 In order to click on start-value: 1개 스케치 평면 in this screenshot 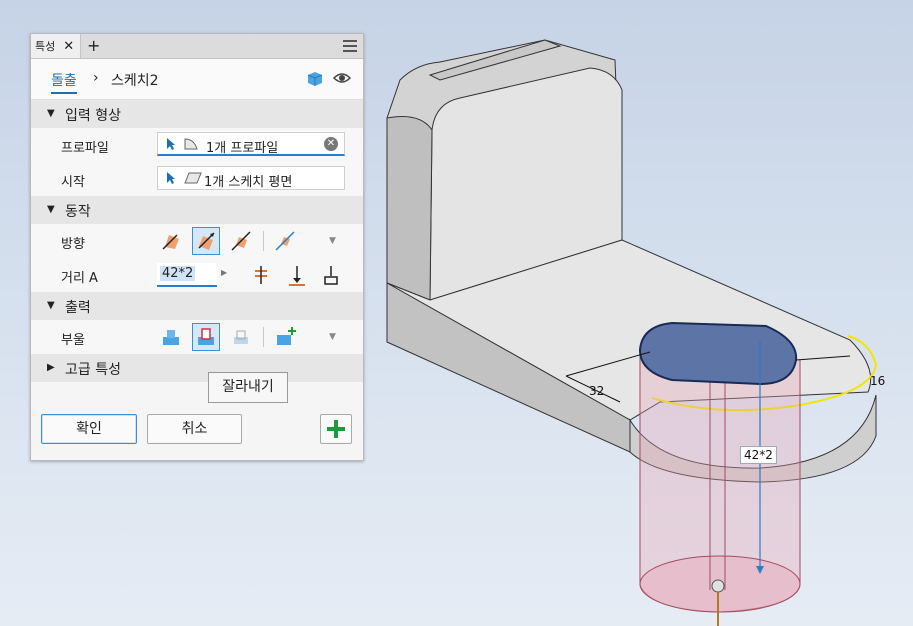, I will do `click(248, 182)`.